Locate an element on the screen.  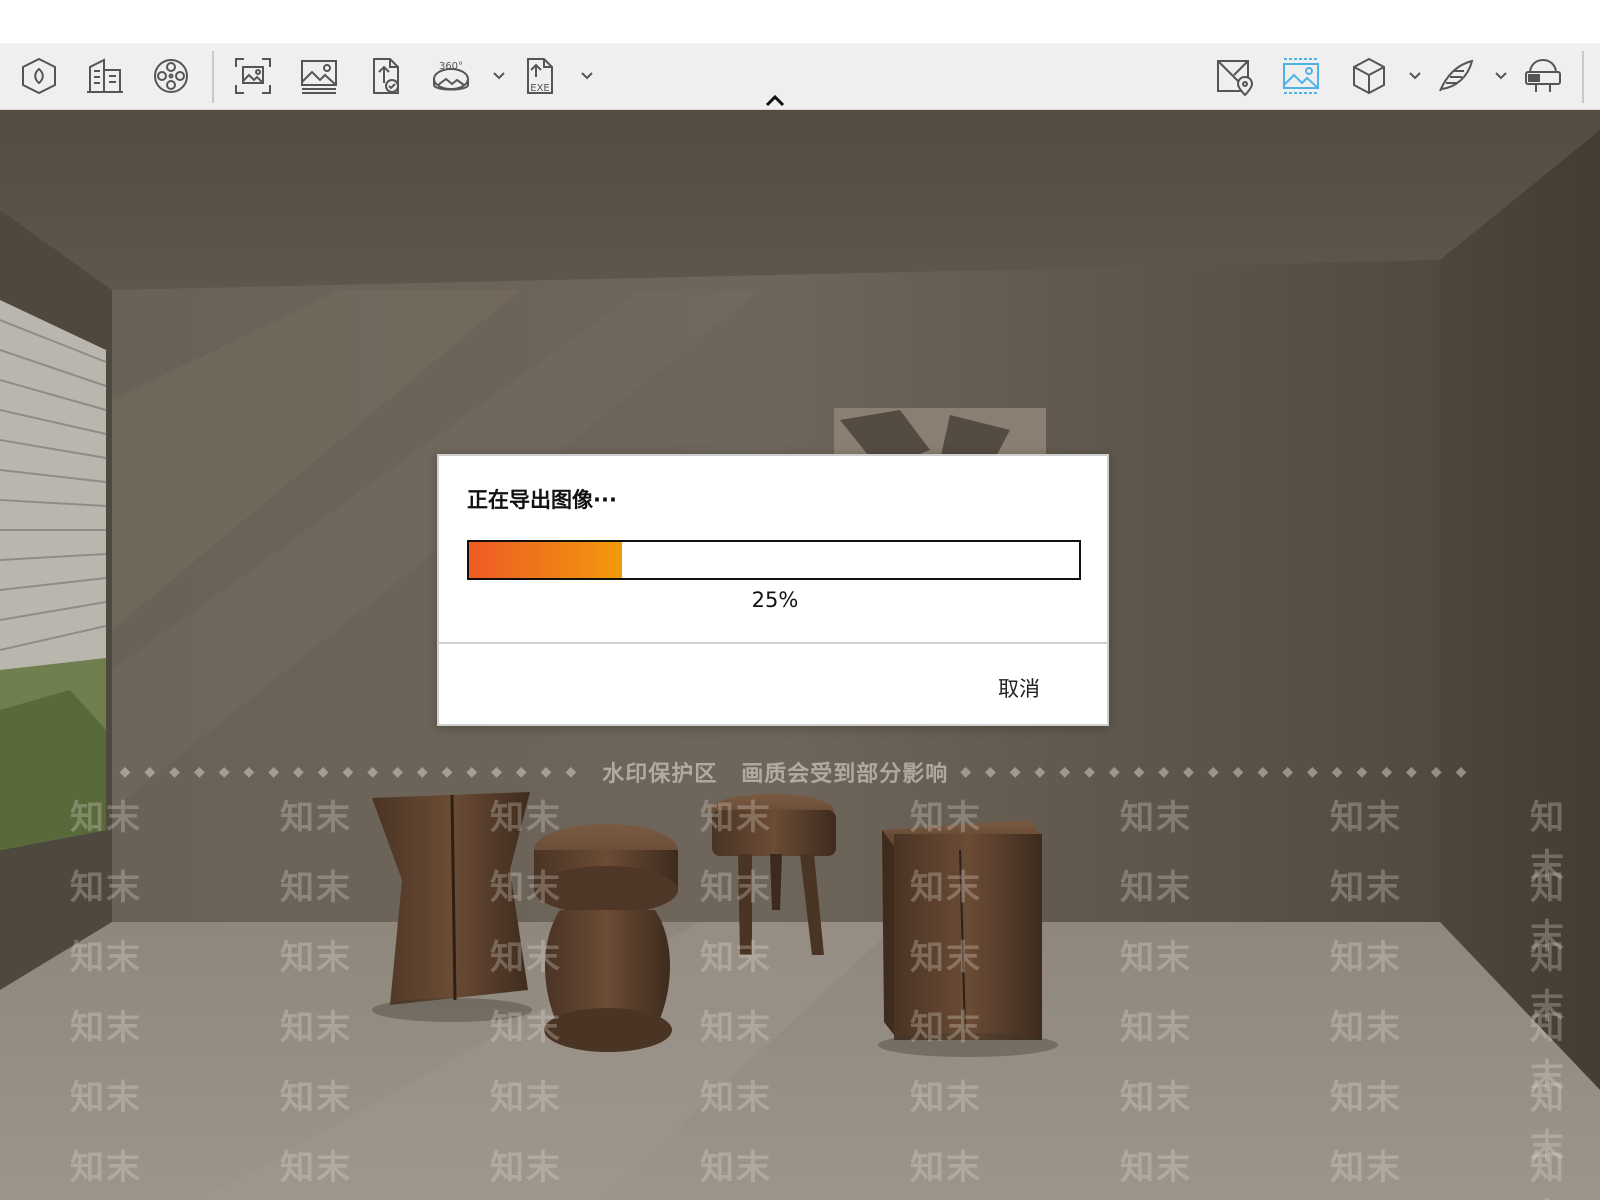
export-progress-dialog: 正在导出图像··· 25% 取消 is located at coordinates (773, 590).